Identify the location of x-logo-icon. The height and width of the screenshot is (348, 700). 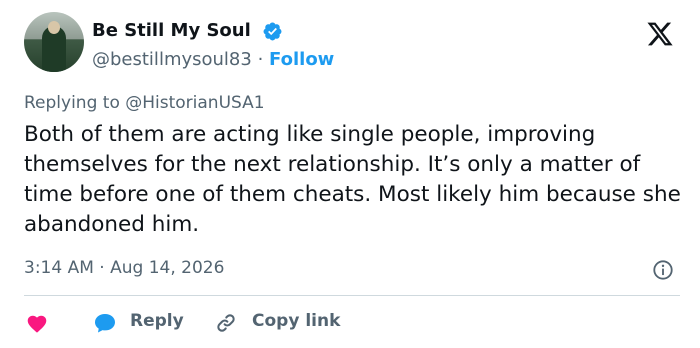
(660, 34).